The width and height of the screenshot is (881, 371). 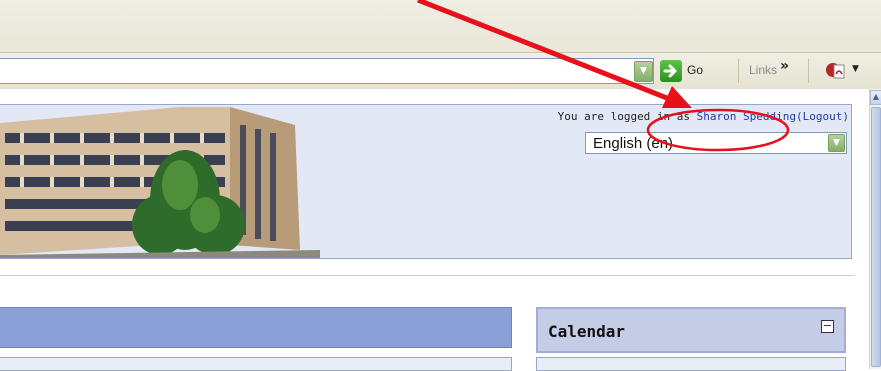 I want to click on pdf-dropdown-icon: ▼, so click(x=855, y=69).